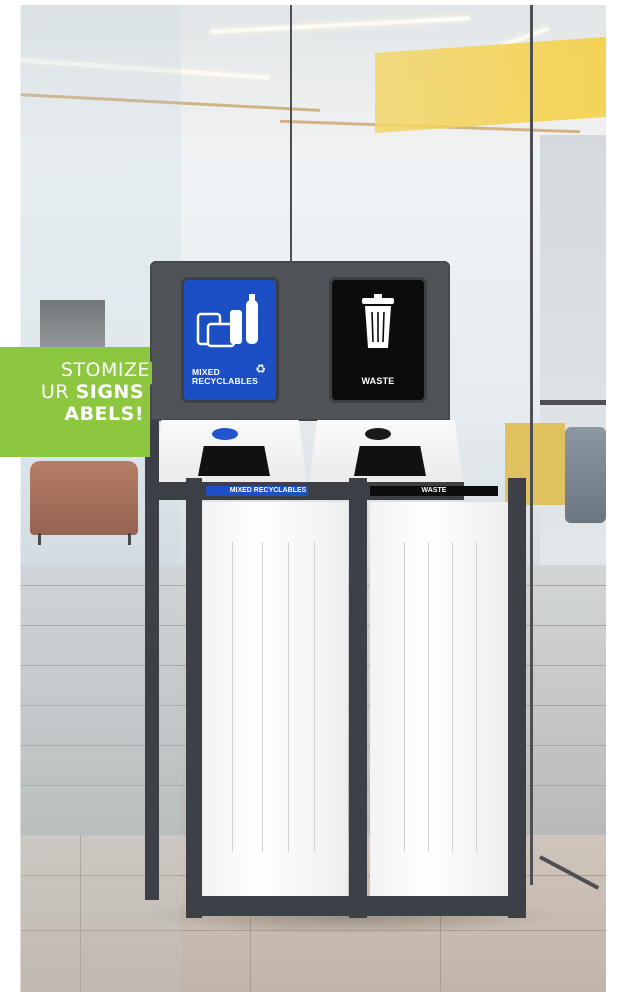 The image size is (621, 992). I want to click on promo-line-2-bold: SIGNS, so click(109, 392).